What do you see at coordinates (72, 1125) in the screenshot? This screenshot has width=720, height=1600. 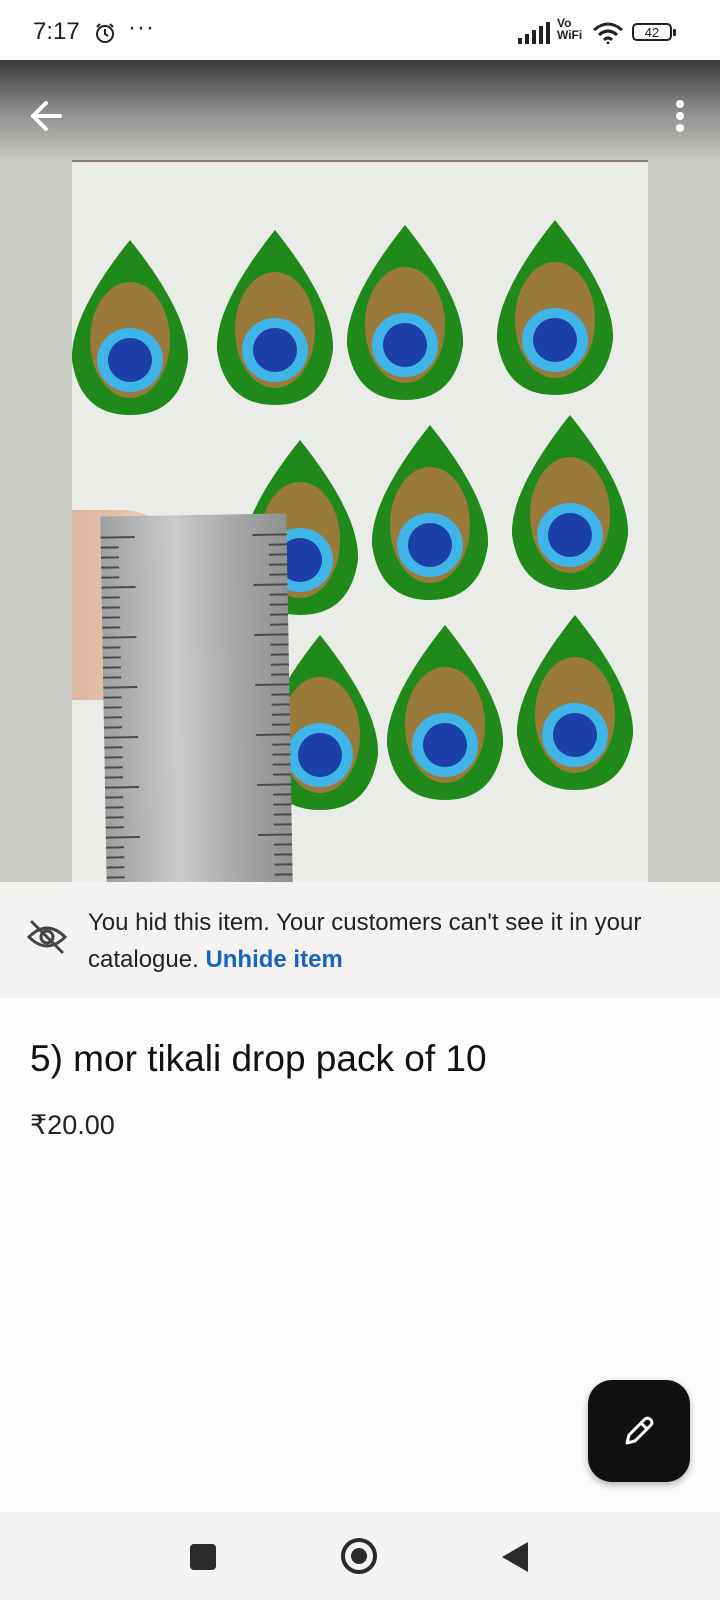 I see `product-price: ₹20.00` at bounding box center [72, 1125].